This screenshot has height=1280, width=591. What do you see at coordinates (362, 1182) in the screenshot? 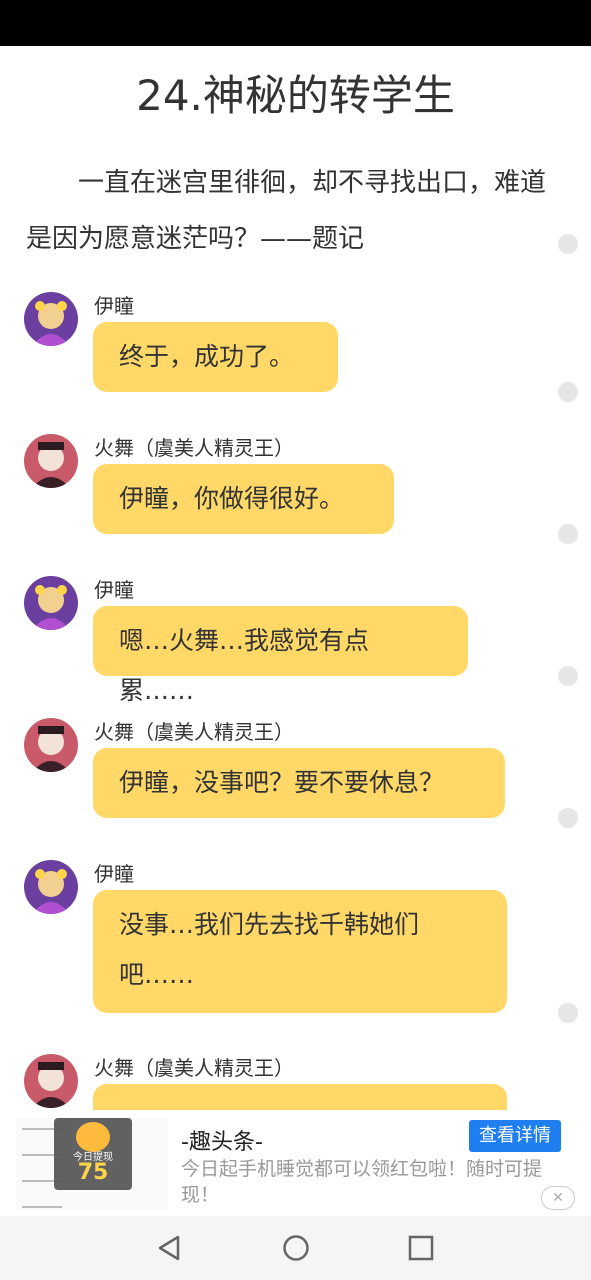
I see `ad-description: 今日起手机睡觉都可以领红包啦！随时可提现！` at bounding box center [362, 1182].